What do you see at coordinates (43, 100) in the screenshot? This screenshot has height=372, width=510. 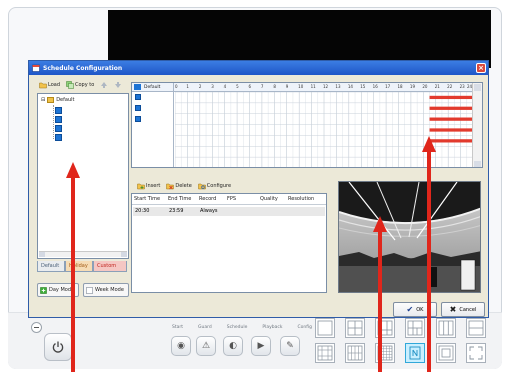 I see `collapse-icon: ⊟` at bounding box center [43, 100].